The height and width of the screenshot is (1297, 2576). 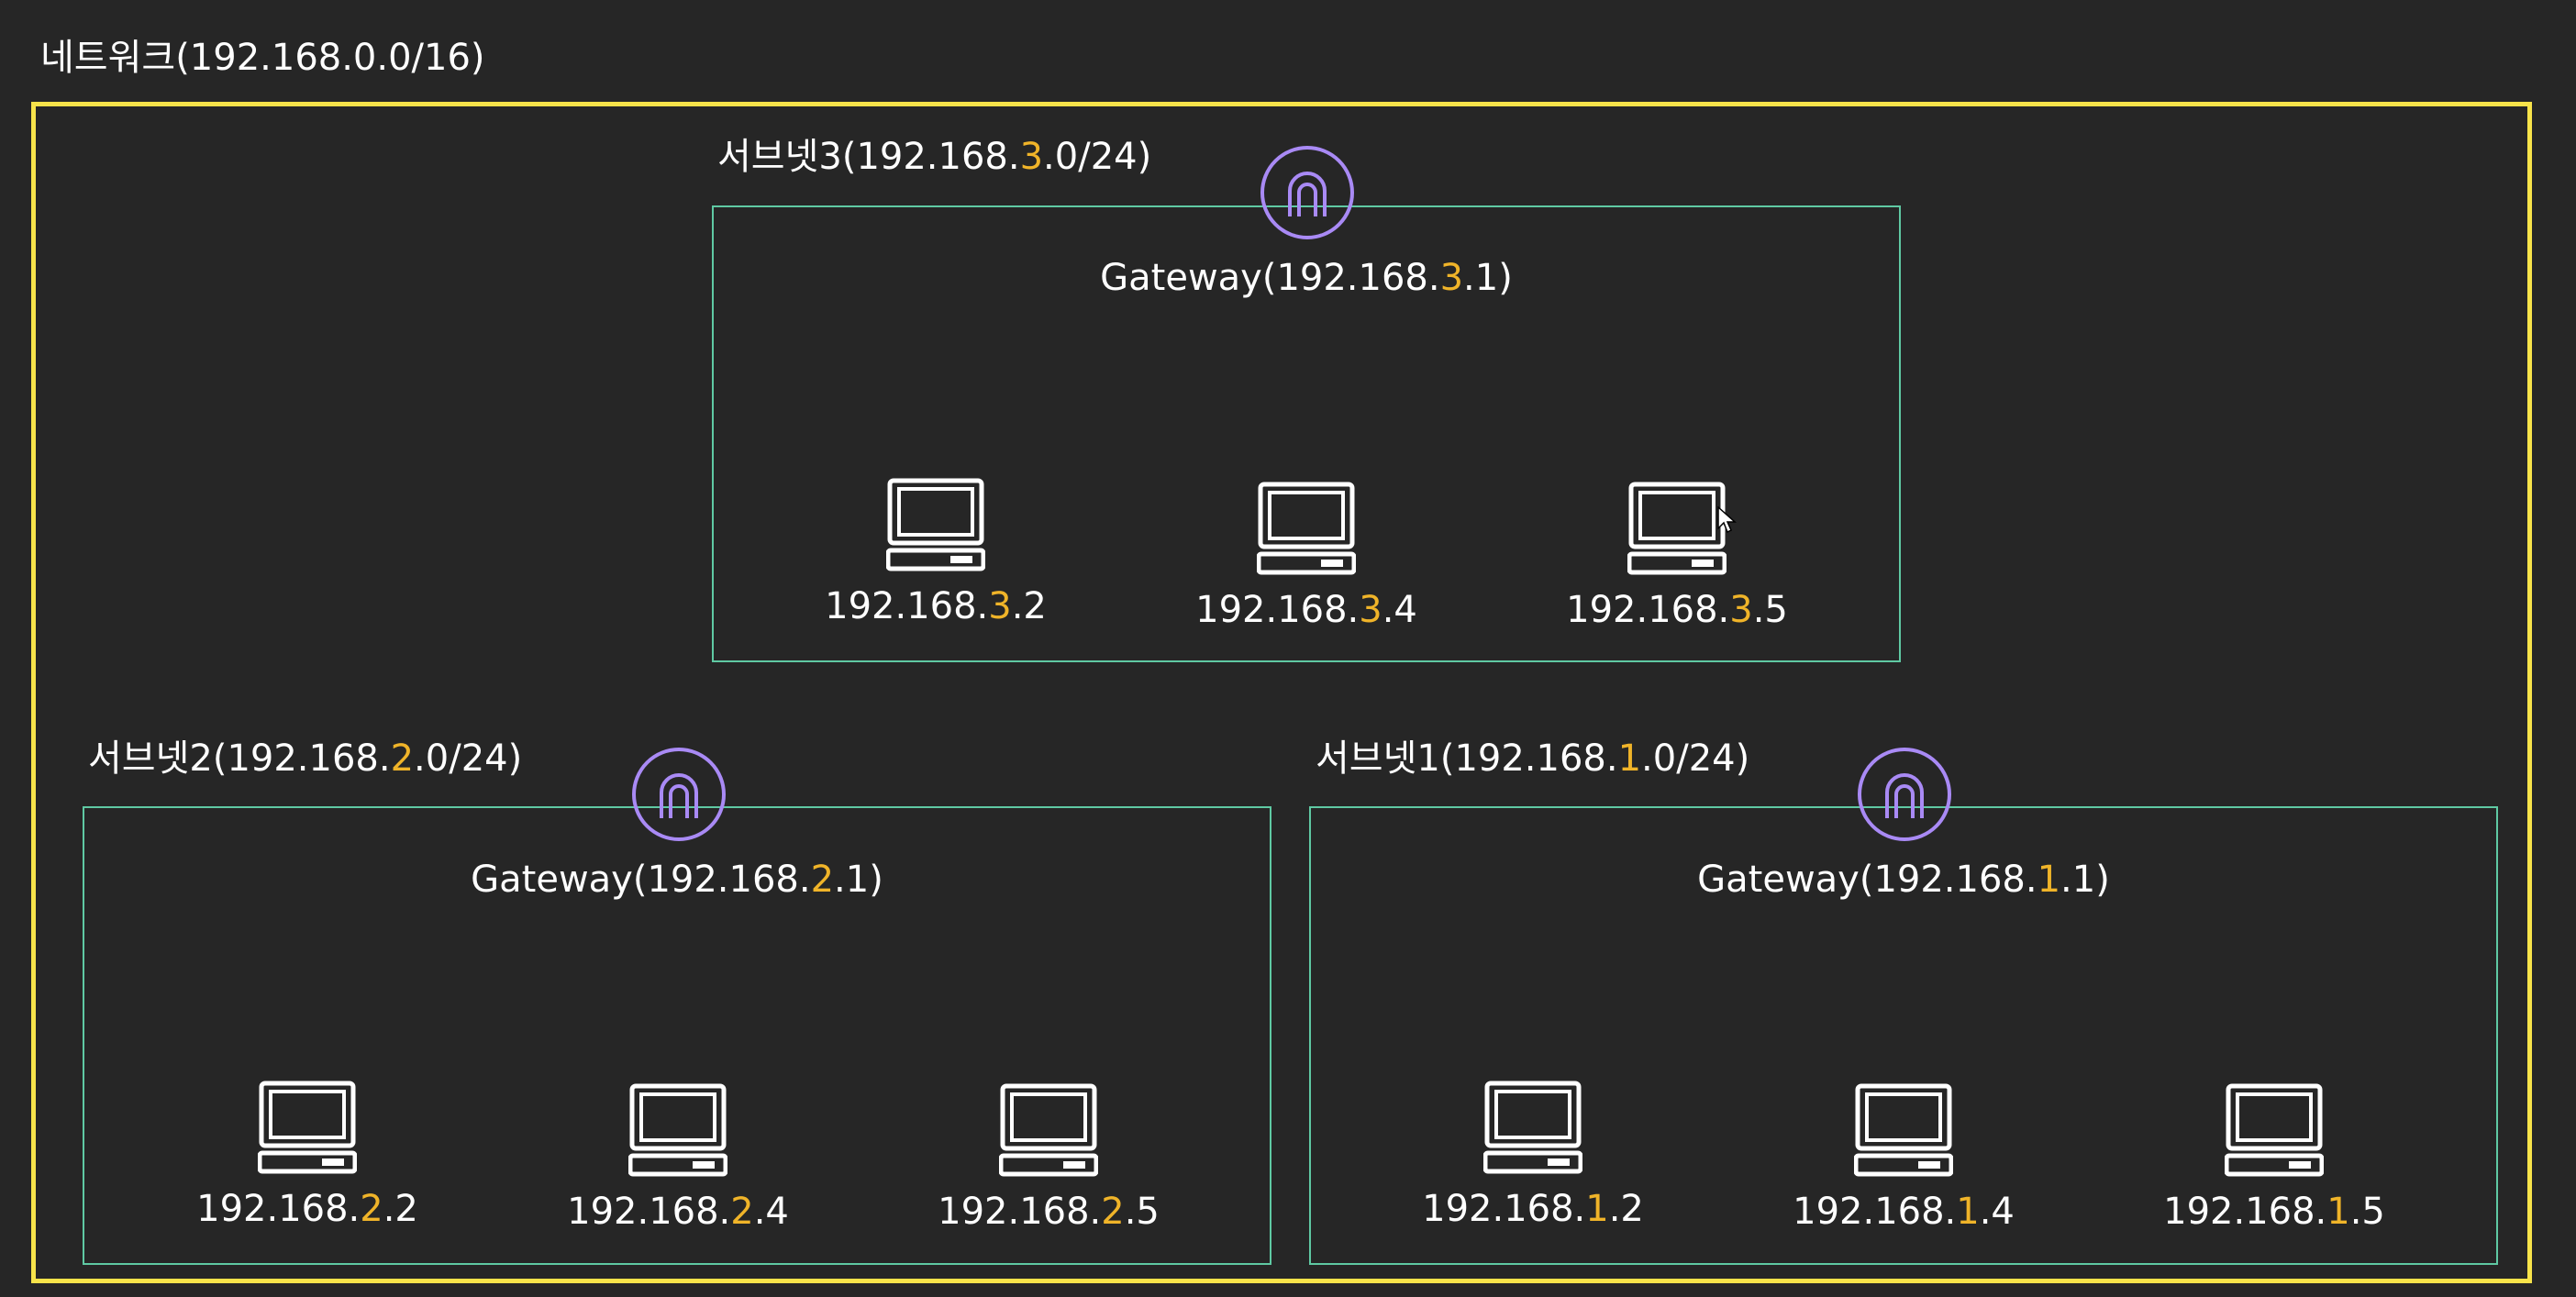 I want to click on host-ip: 192.168.2.5, so click(x=1049, y=1212).